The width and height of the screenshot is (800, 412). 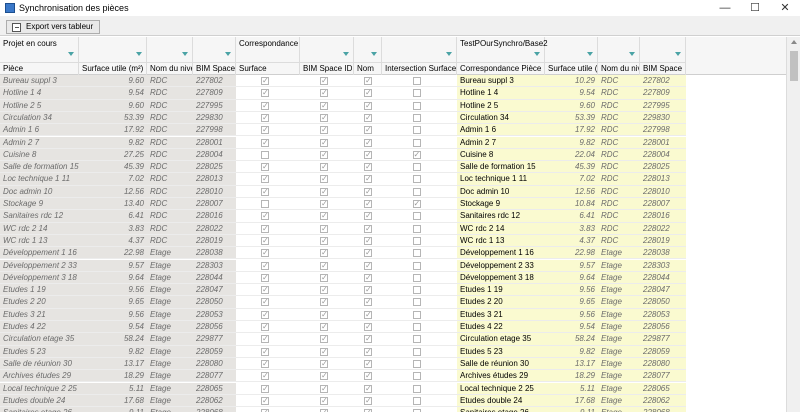 I want to click on col-c-inter: Intersection Surface, so click(x=419, y=69).